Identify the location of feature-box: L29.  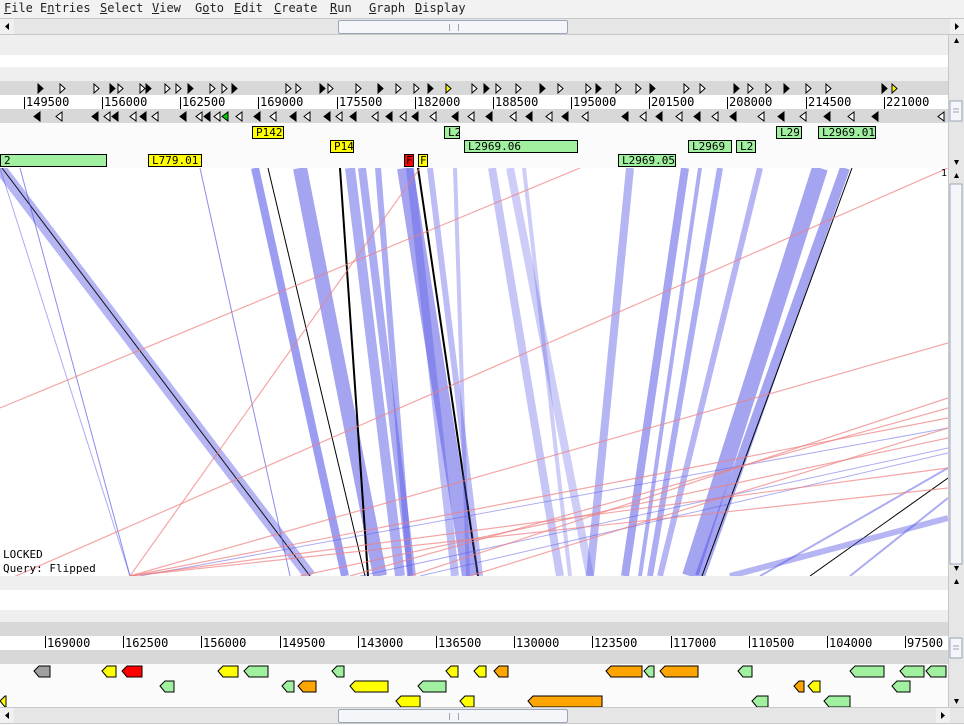
(789, 132).